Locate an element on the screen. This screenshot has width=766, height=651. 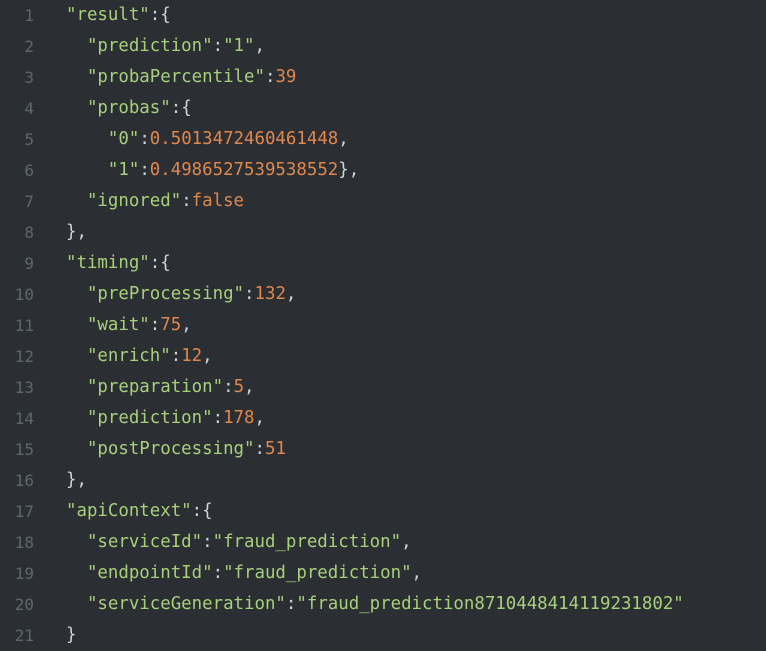
json-key: "prediction" is located at coordinates (149, 418).